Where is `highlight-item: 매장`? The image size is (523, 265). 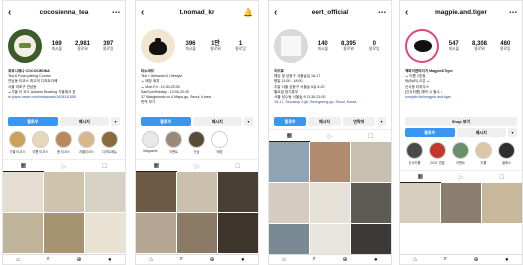
highlight-item: 매장 is located at coordinates (219, 144).